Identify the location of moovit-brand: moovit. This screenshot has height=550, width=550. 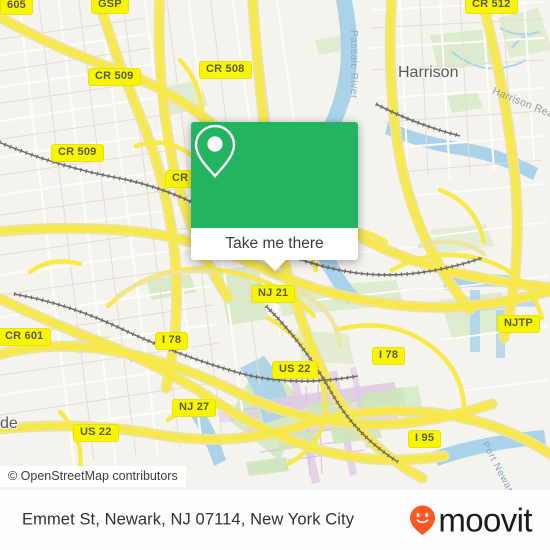
(471, 520).